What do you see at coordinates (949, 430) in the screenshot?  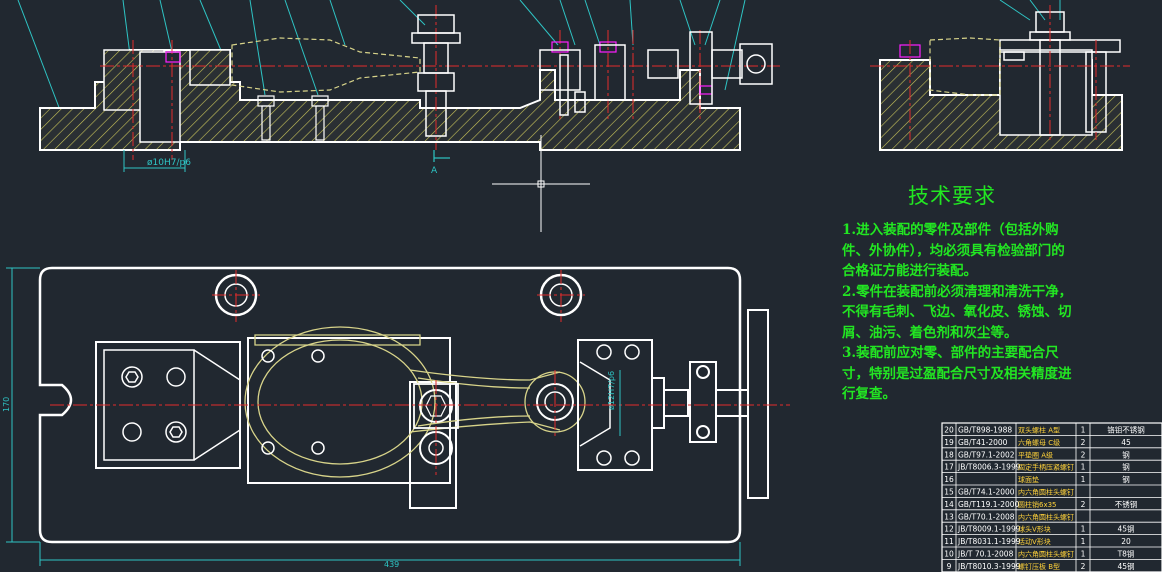 I see `bom-cell-no: 20` at bounding box center [949, 430].